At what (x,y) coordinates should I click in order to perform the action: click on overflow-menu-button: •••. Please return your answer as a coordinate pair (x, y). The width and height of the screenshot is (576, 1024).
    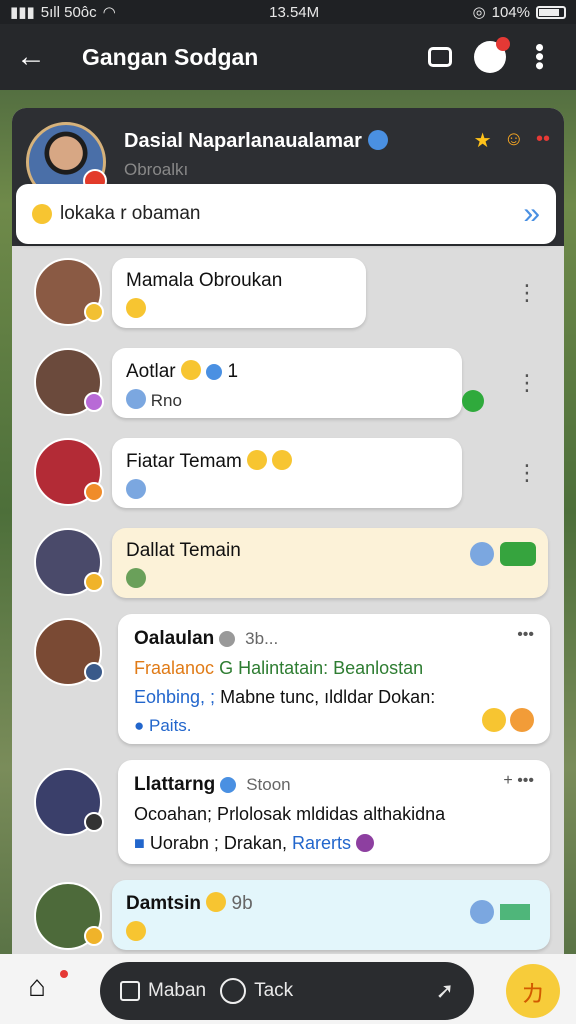
    Looking at the image, I should click on (540, 57).